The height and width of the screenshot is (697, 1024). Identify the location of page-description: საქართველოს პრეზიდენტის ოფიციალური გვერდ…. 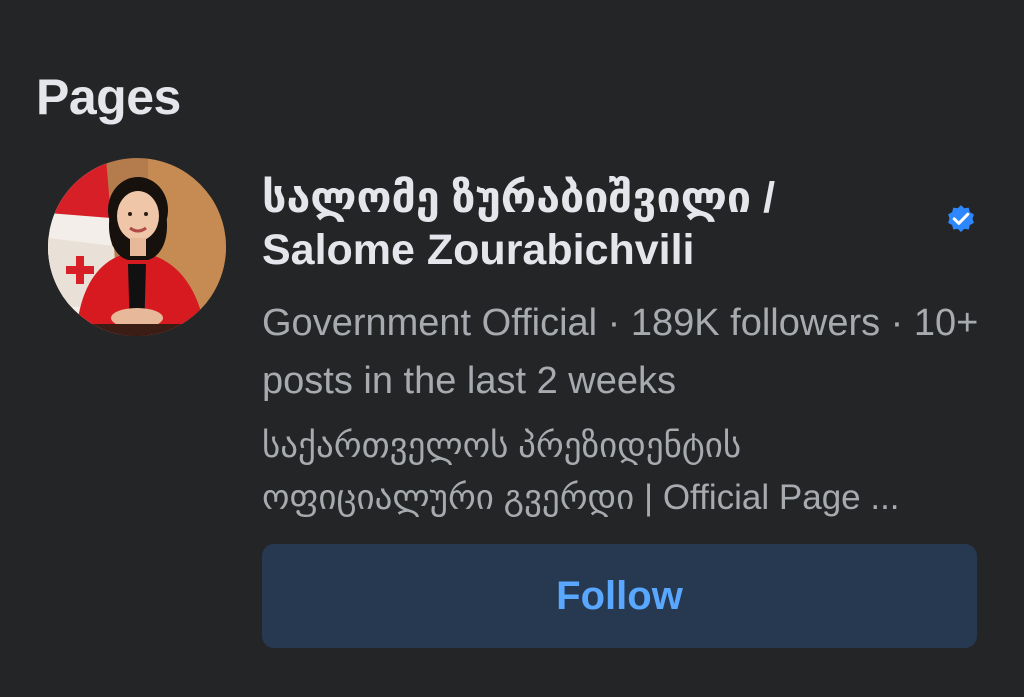
(581, 471).